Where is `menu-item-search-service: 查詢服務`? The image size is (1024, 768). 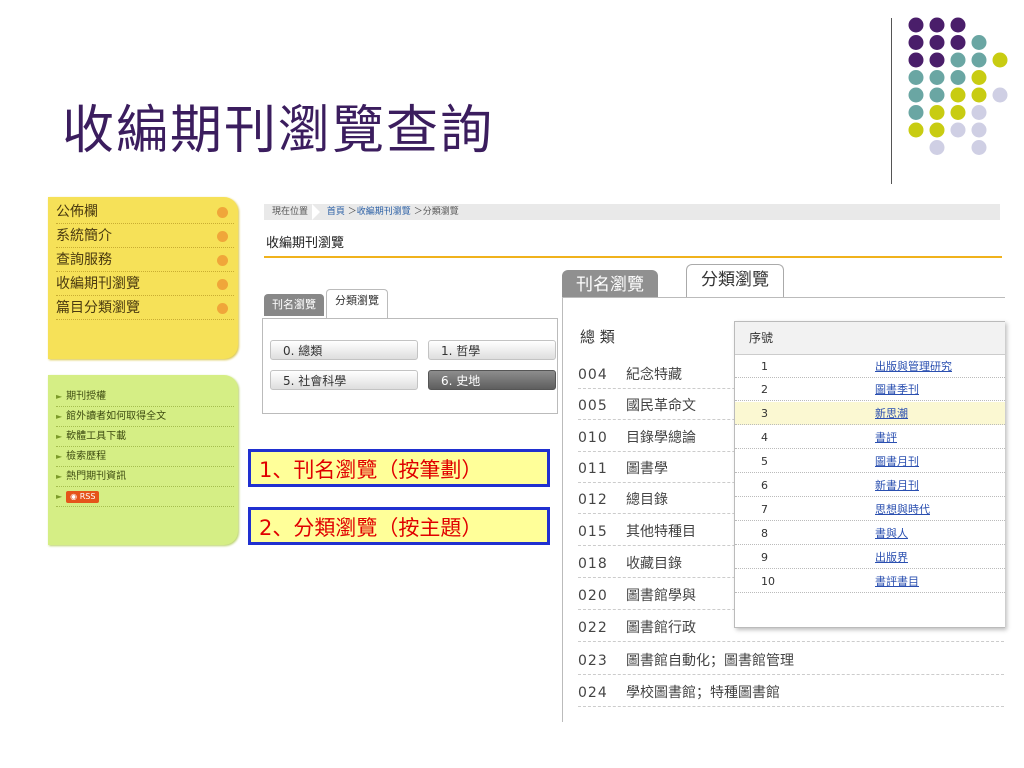 menu-item-search-service: 查詢服務 is located at coordinates (145, 260).